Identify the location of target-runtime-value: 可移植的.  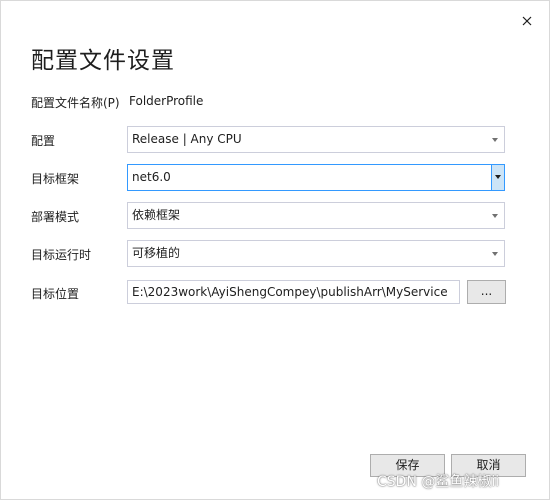
(156, 253).